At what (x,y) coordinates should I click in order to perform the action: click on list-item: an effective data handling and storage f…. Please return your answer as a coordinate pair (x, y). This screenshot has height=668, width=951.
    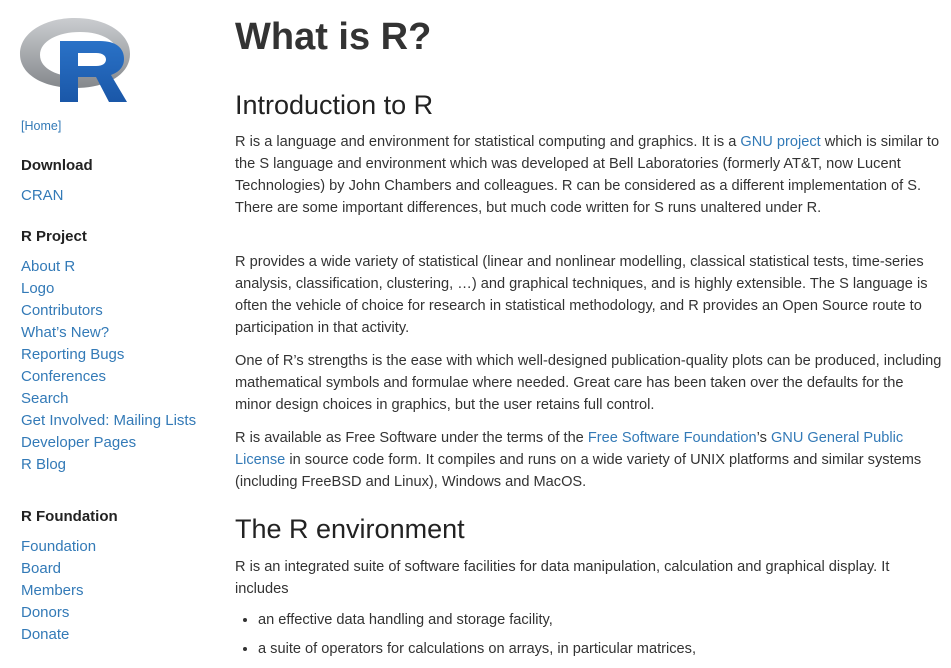
    Looking at the image, I should click on (477, 623).